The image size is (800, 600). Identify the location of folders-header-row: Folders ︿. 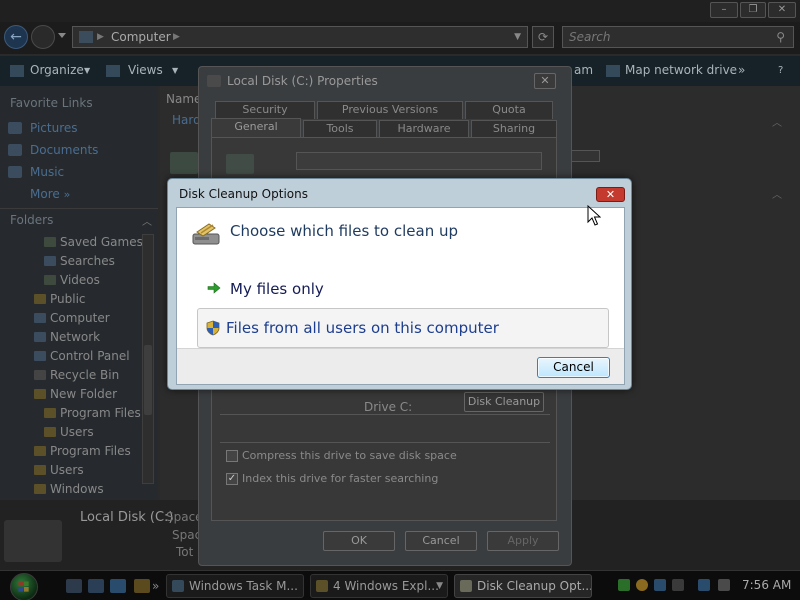
(79, 218).